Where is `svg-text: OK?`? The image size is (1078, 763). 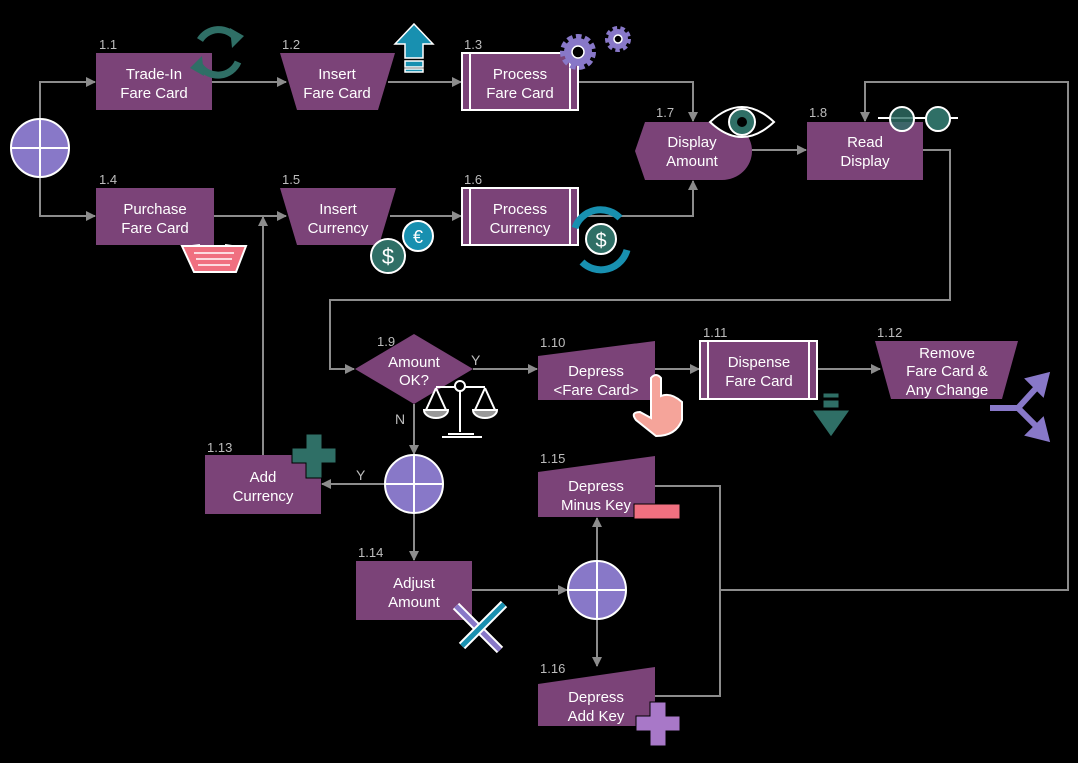 svg-text: OK? is located at coordinates (414, 380).